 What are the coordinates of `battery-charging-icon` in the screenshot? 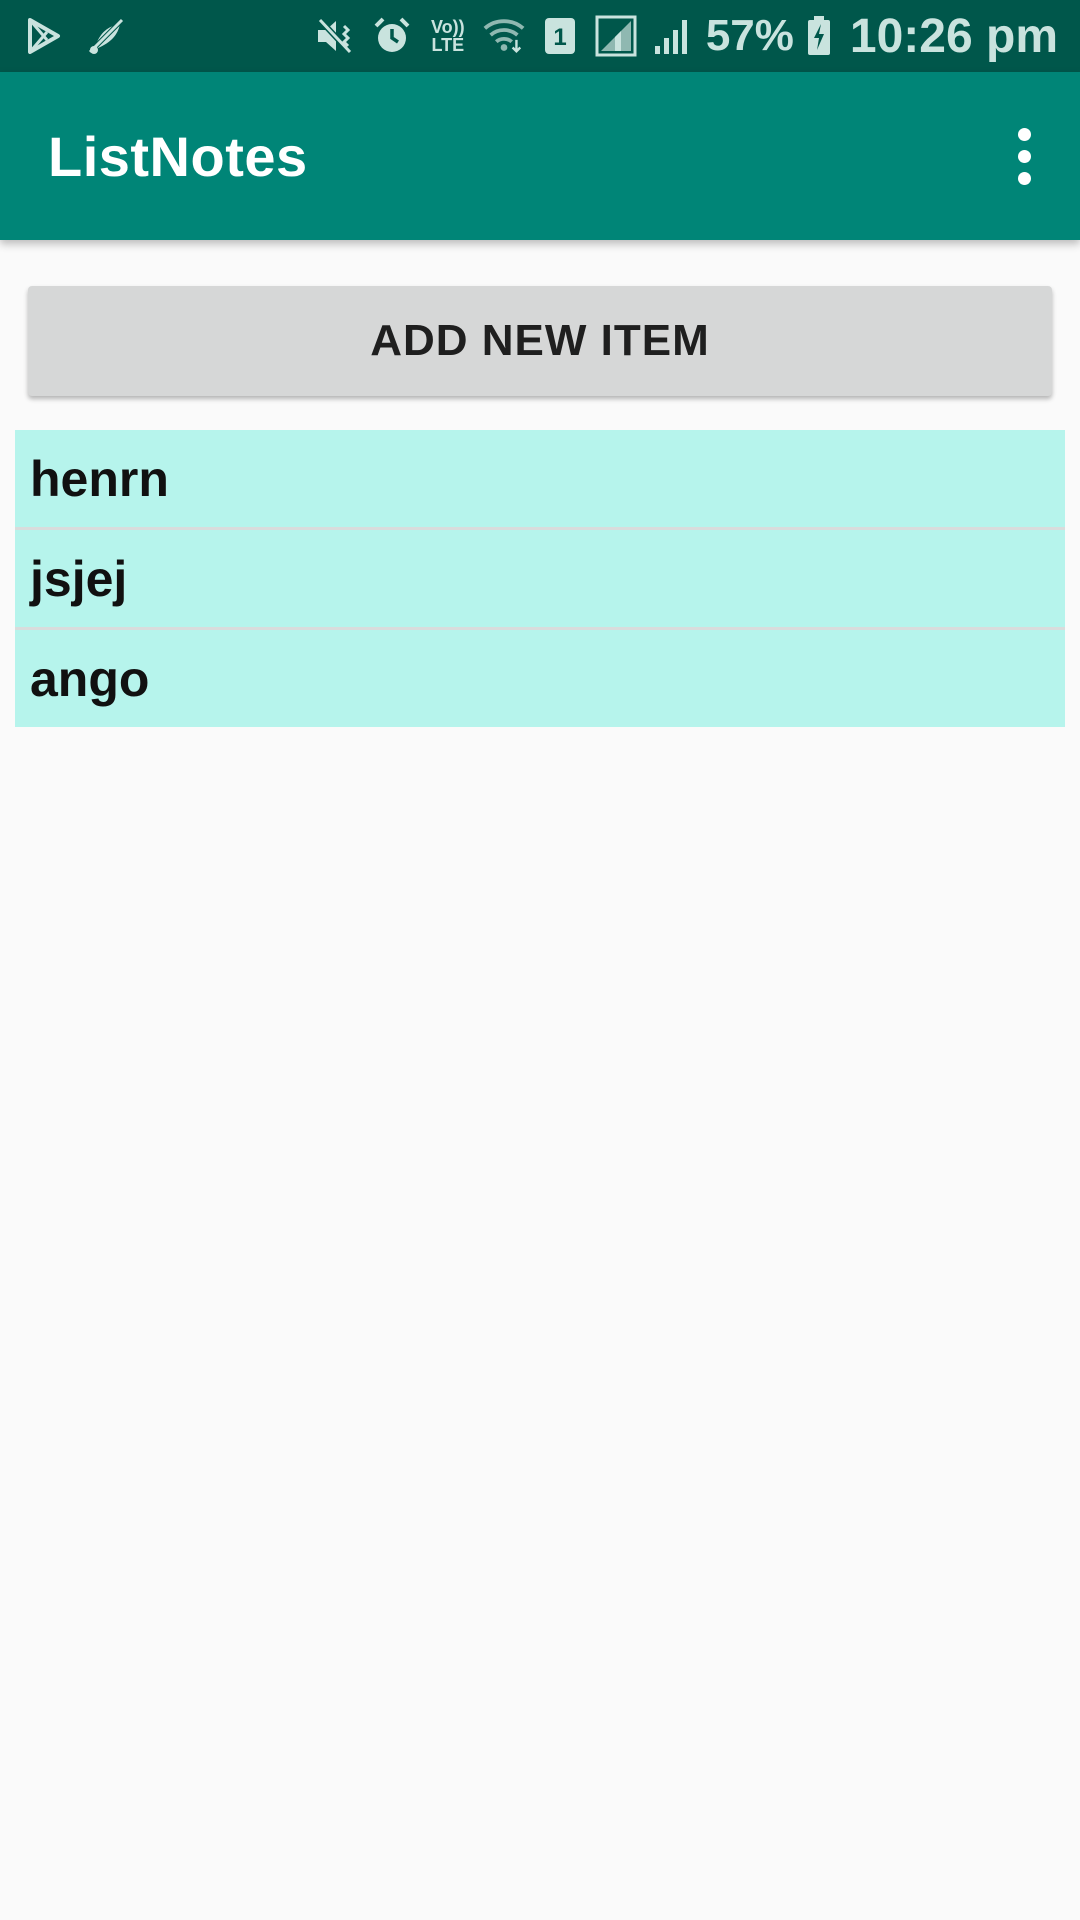 It's located at (819, 36).